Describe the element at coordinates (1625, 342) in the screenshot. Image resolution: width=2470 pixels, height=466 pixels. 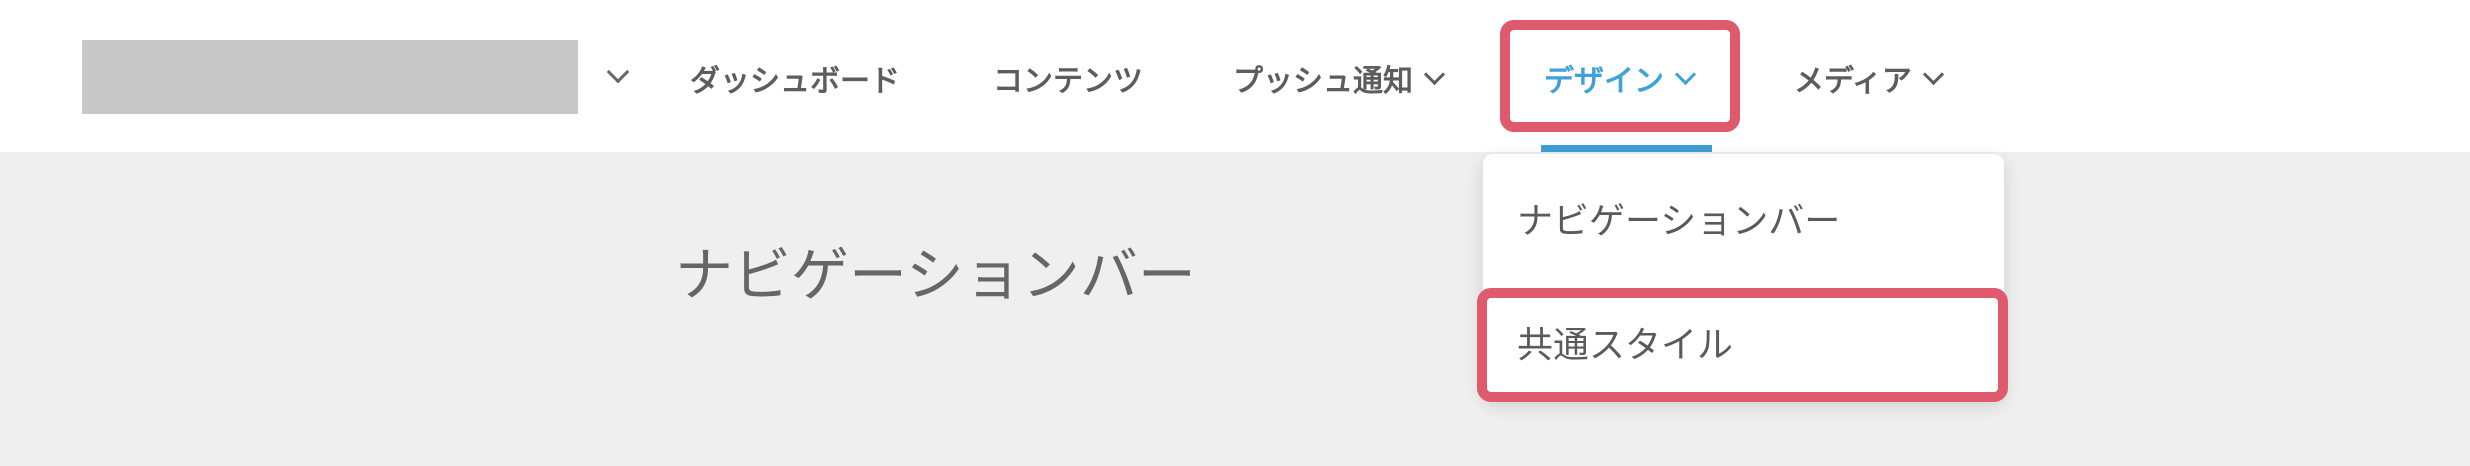
I see `menu-item-common-style: 共通スタイル` at that location.